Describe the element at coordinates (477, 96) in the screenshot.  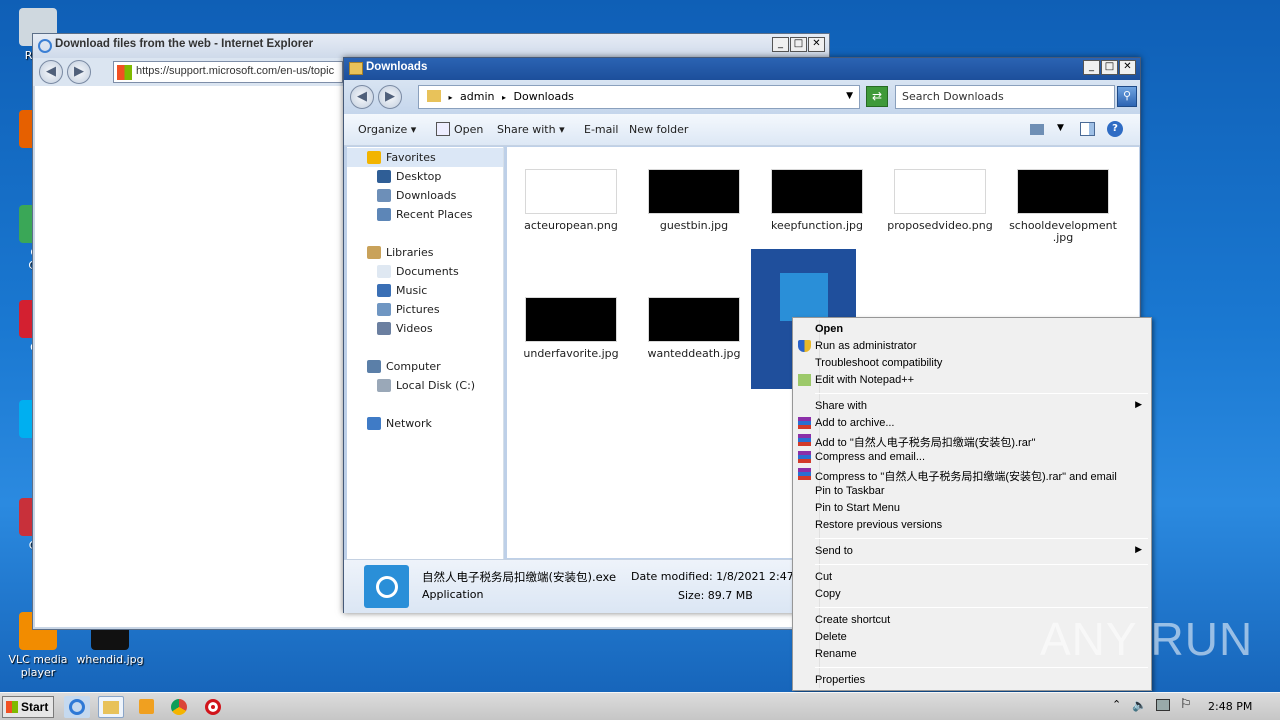
I see `breadcrumb-admin: admin` at that location.